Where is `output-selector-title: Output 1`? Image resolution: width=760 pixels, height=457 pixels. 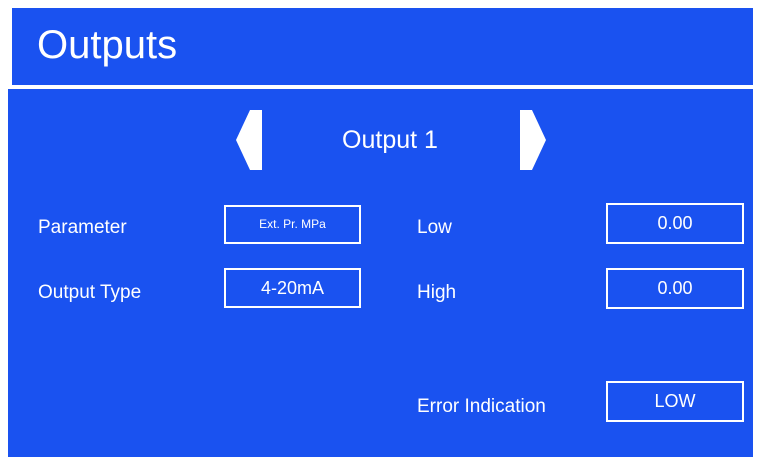 output-selector-title: Output 1 is located at coordinates (390, 140).